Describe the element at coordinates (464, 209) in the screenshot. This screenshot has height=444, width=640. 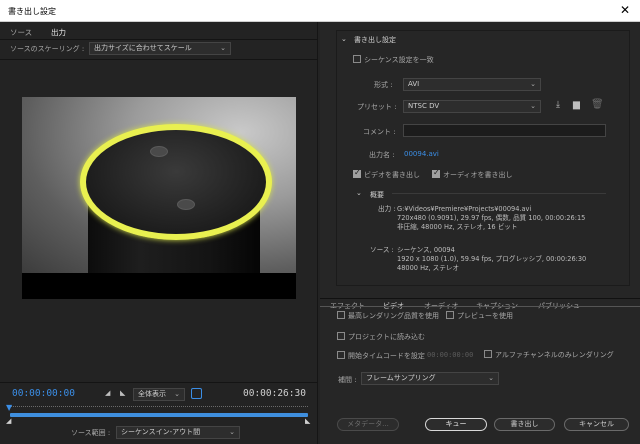
I see `summary-line: G:¥Videos¥Premiere¥Projects¥00094.avi` at that location.